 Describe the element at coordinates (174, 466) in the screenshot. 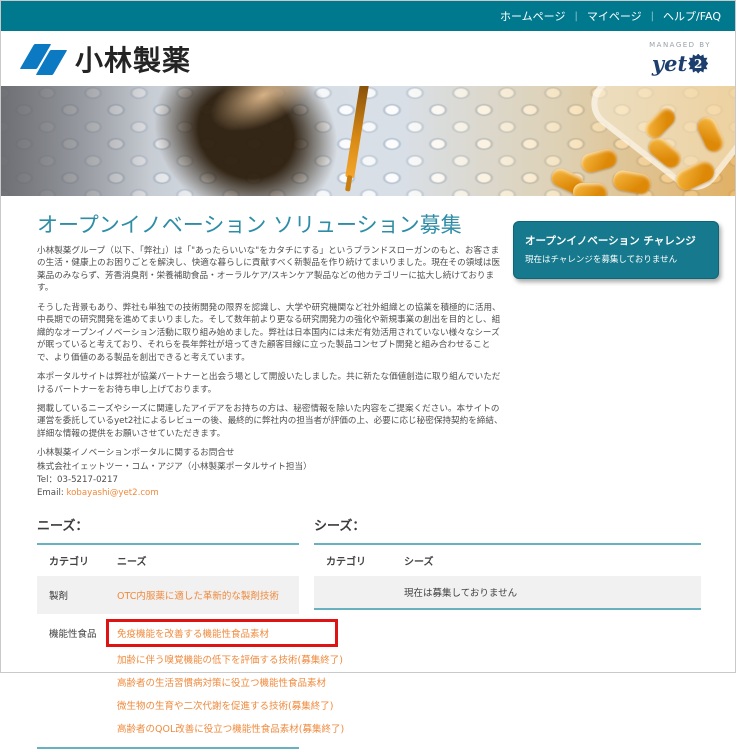

I see `contact-company: 株式会社イェットツー・コム・アジア（小林製薬ポータルサイト担当）` at that location.